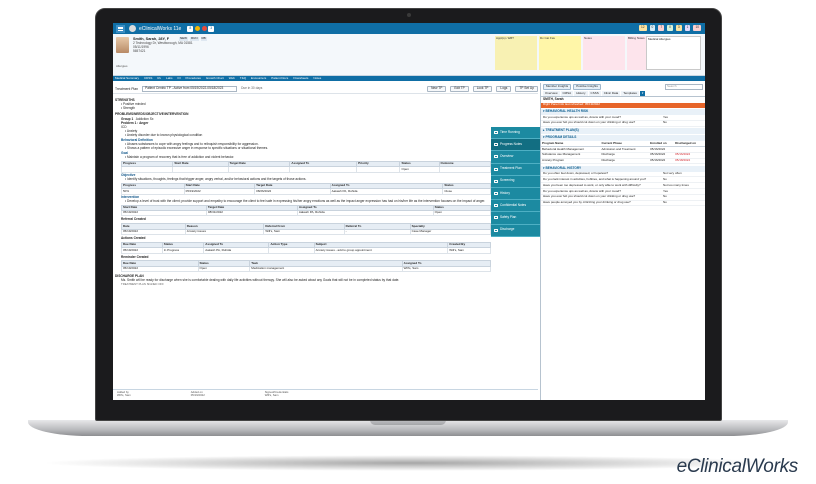 The width and height of the screenshot is (816, 484). What do you see at coordinates (515, 194) in the screenshot?
I see `side-item-history: History` at bounding box center [515, 194].